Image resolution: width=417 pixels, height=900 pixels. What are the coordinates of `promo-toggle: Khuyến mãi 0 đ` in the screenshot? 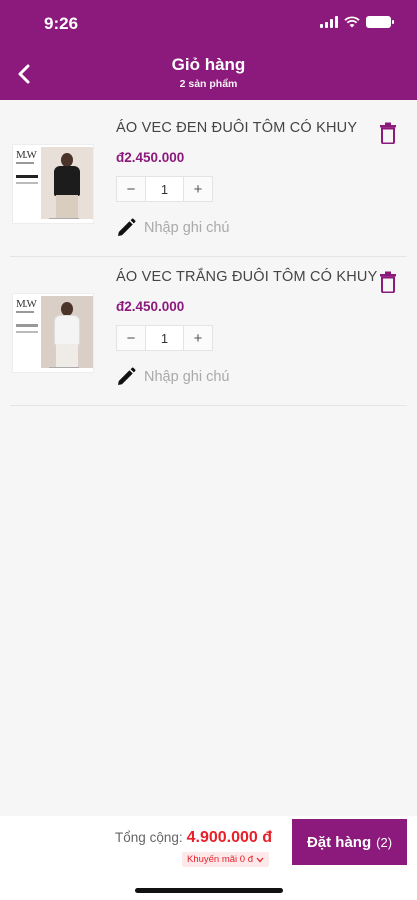 It's located at (225, 859).